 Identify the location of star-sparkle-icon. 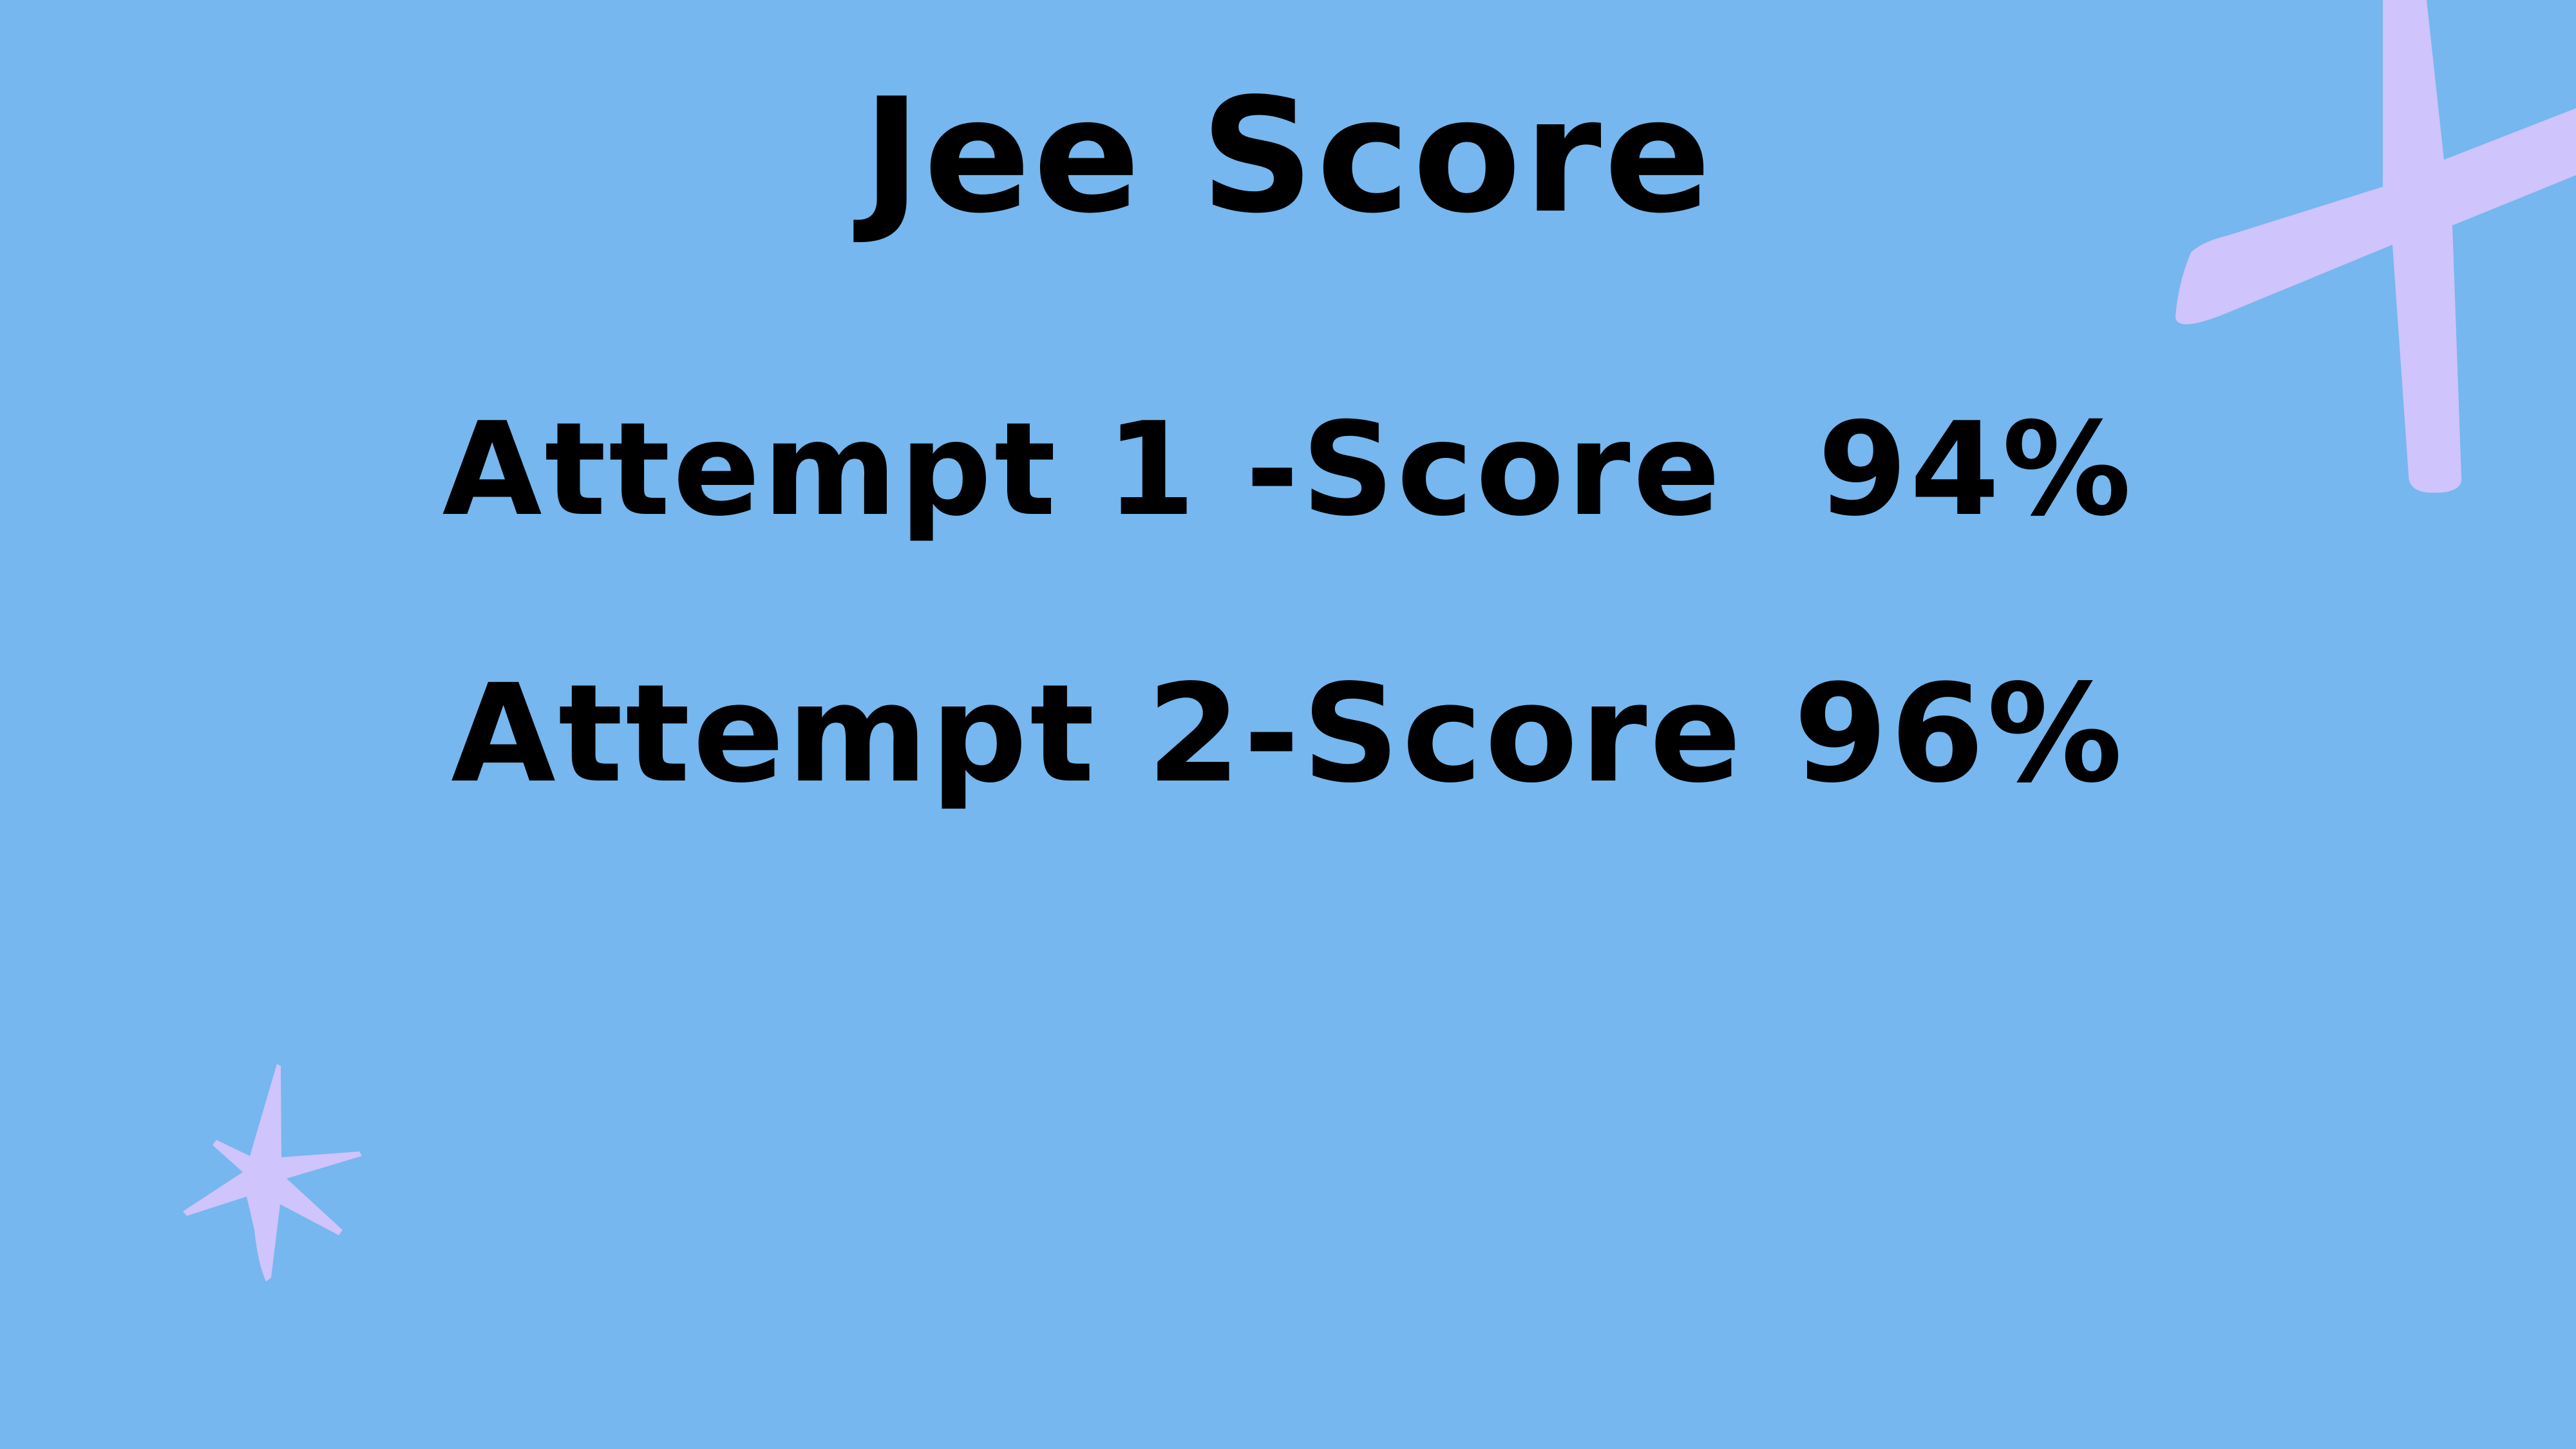
(272, 1173).